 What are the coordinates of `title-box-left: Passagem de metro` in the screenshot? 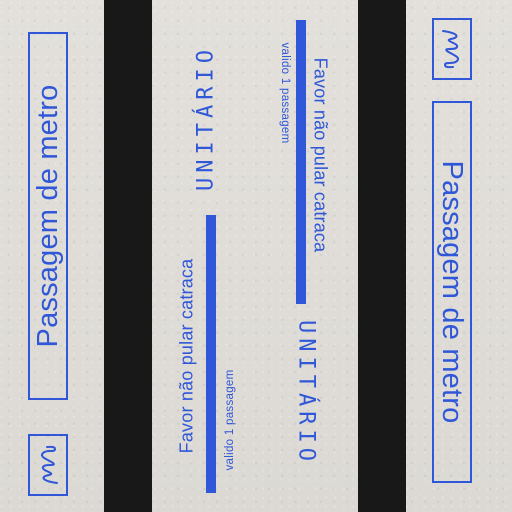 It's located at (48, 216).